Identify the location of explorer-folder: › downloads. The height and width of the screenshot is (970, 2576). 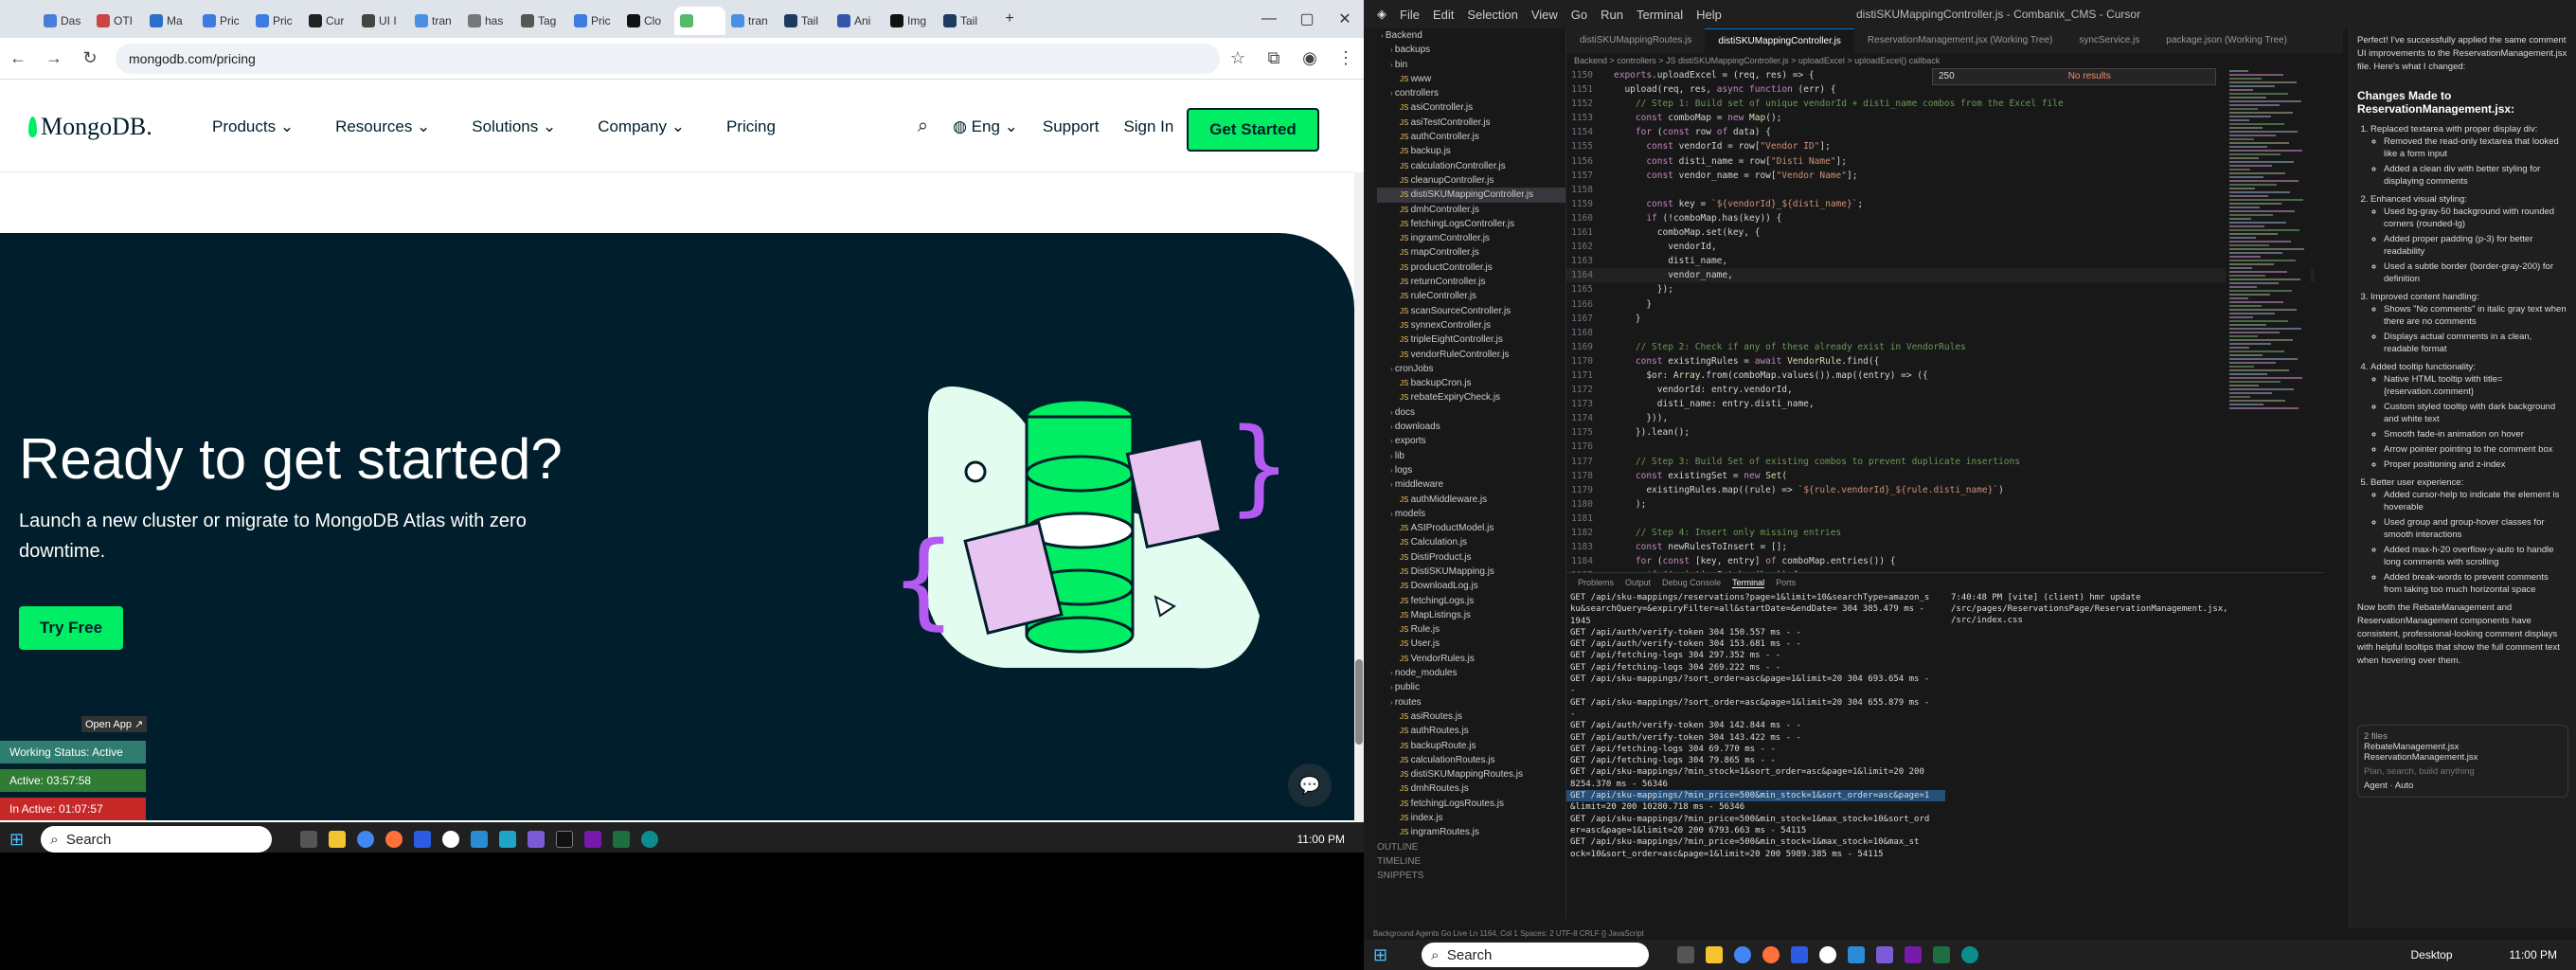
(1471, 427).